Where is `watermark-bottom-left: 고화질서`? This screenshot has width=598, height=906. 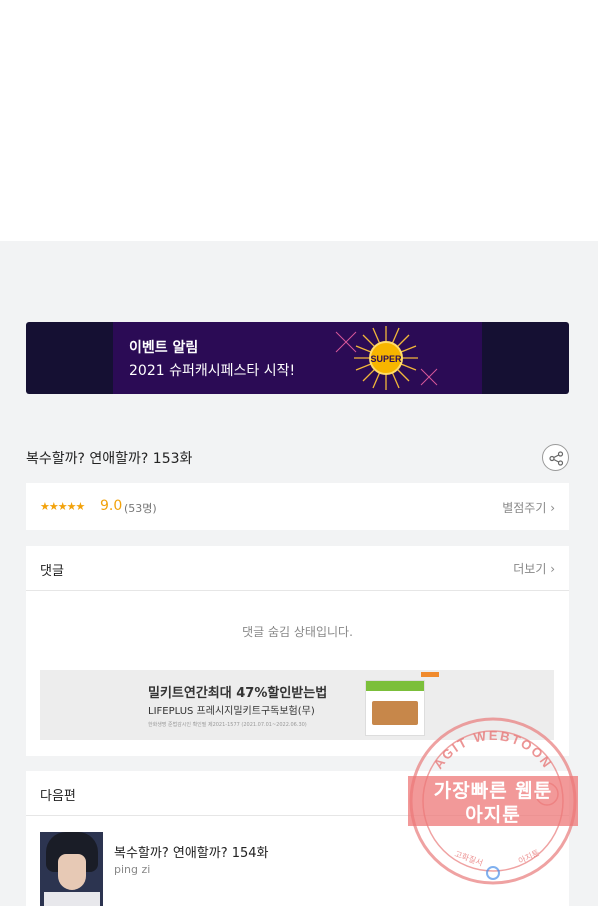
watermark-bottom-left: 고화질서 is located at coordinates (468, 858).